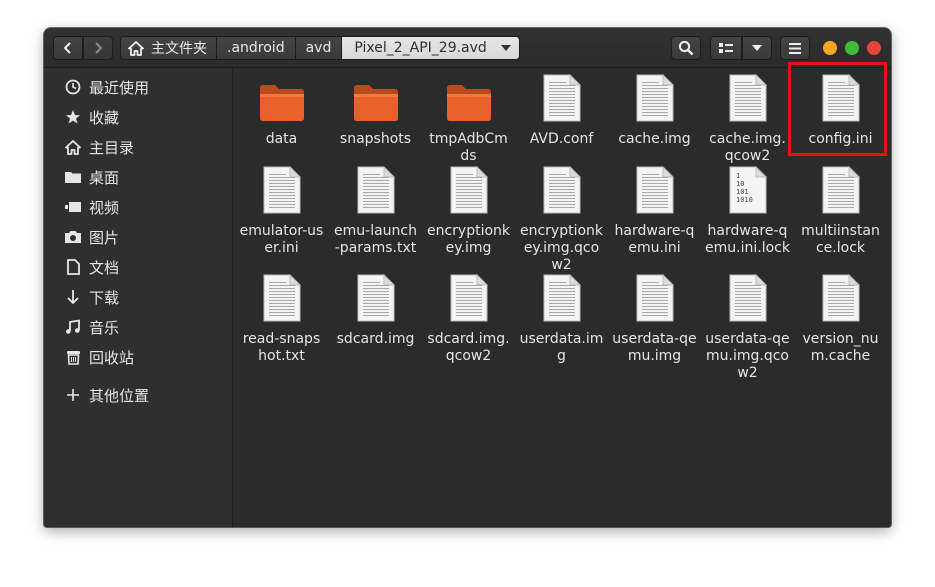  What do you see at coordinates (138, 237) in the screenshot?
I see `sidebar-item-pictures: 图片` at bounding box center [138, 237].